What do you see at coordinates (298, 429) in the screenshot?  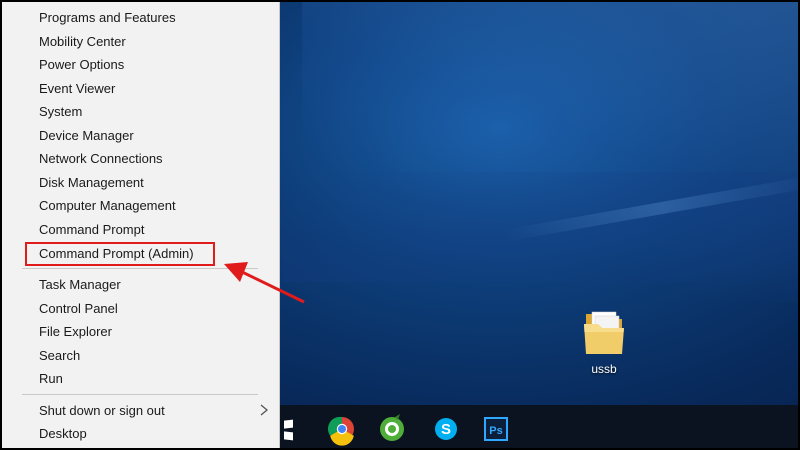 I see `start-icon` at bounding box center [298, 429].